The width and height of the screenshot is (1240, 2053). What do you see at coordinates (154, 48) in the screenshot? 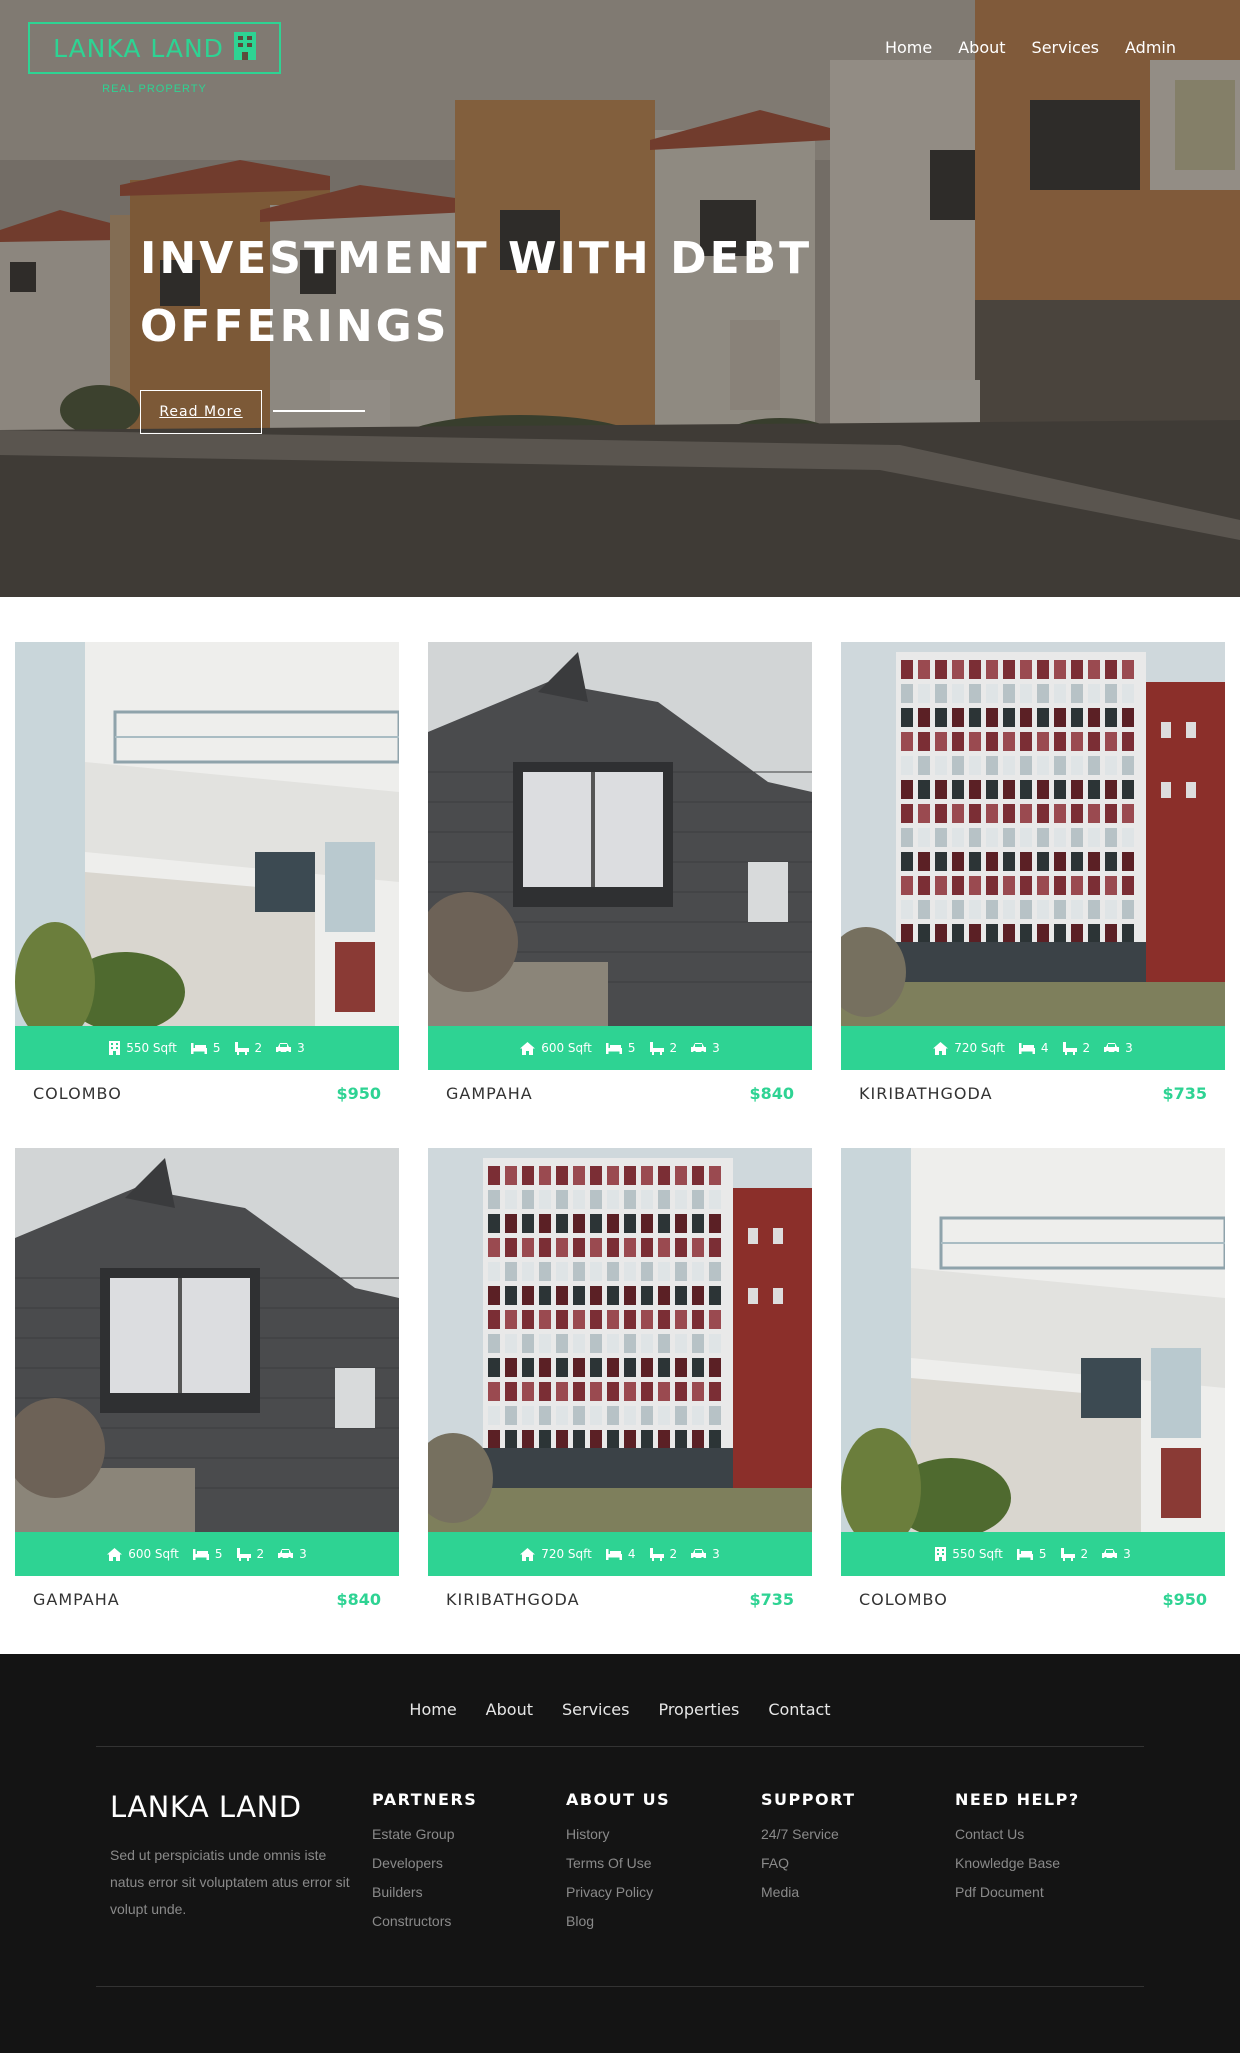
I see `logo: LANKA LAND` at bounding box center [154, 48].